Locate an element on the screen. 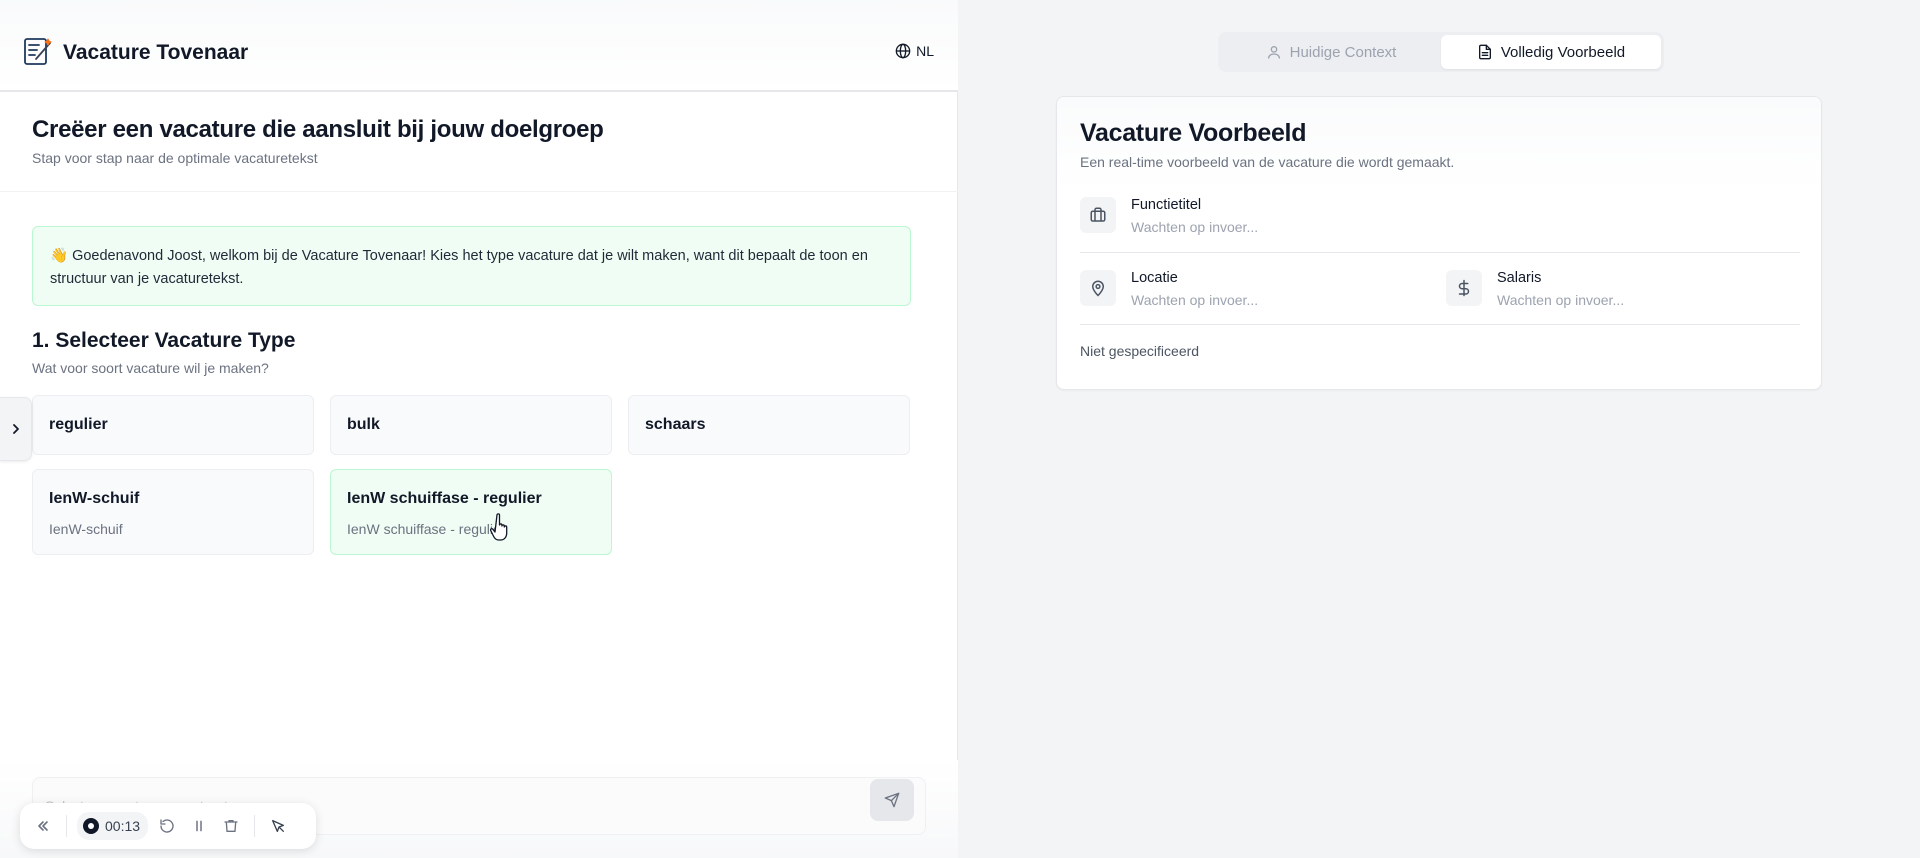 The height and width of the screenshot is (858, 1920). recording-timer: 00:13 is located at coordinates (113, 826).